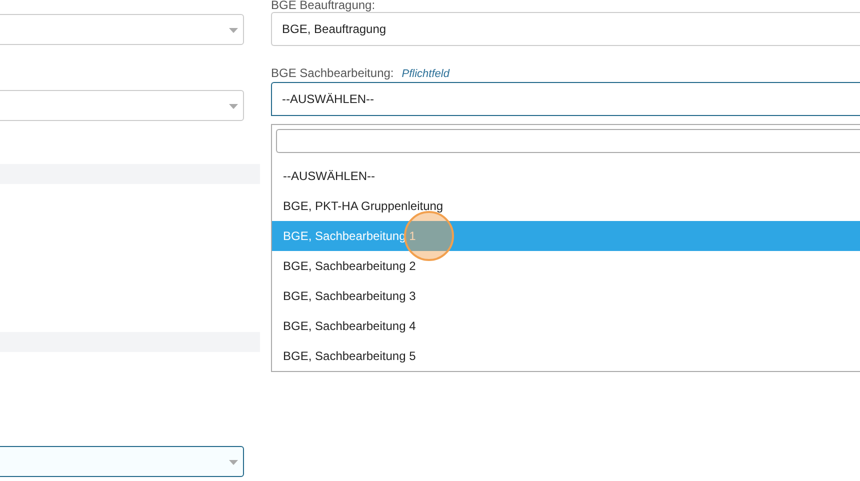  I want to click on select-field: --AUSWÄHLEN--, so click(565, 99).